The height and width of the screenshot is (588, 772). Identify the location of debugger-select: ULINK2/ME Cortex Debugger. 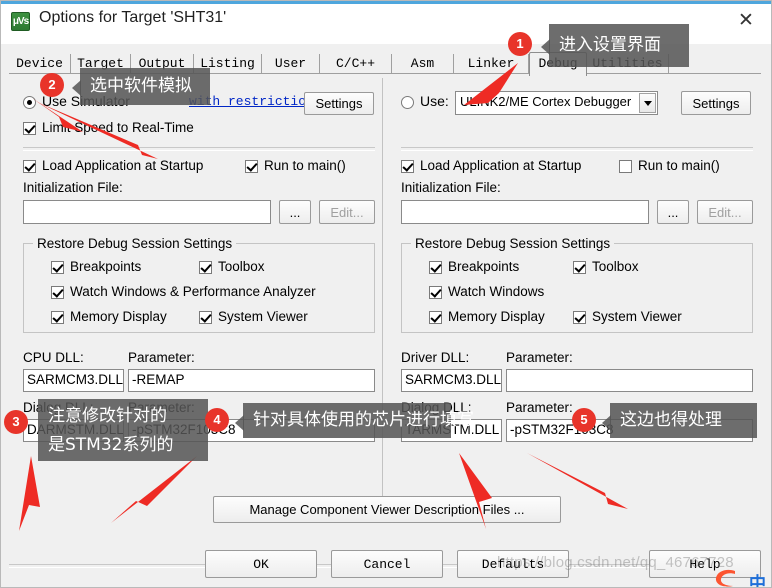
(556, 103).